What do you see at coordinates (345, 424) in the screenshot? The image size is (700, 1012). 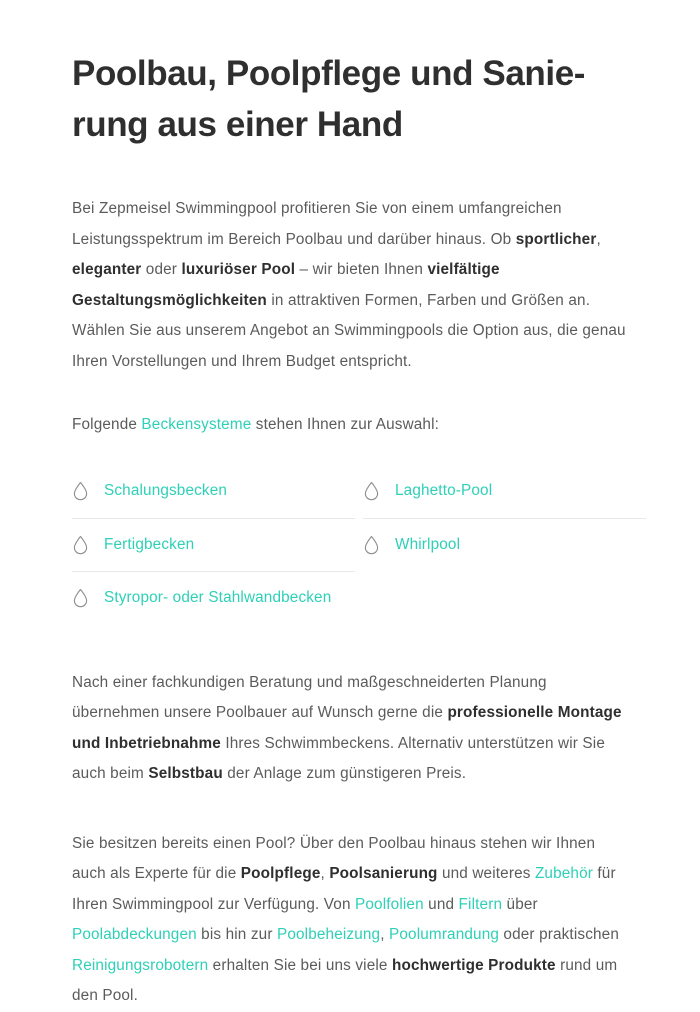 I see `lead-in-after: stehen Ihnen zur Auswahl:` at bounding box center [345, 424].